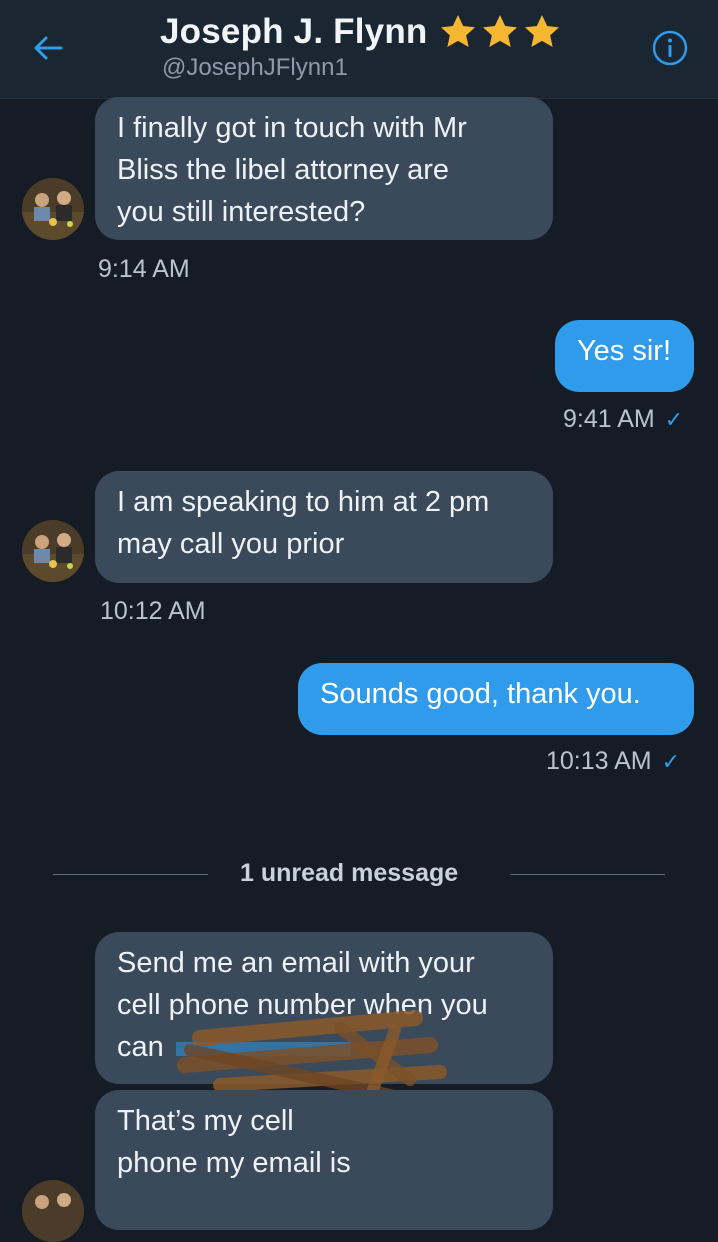 The image size is (718, 1242). What do you see at coordinates (480, 694) in the screenshot?
I see `message-text: Sounds good, thank you.` at bounding box center [480, 694].